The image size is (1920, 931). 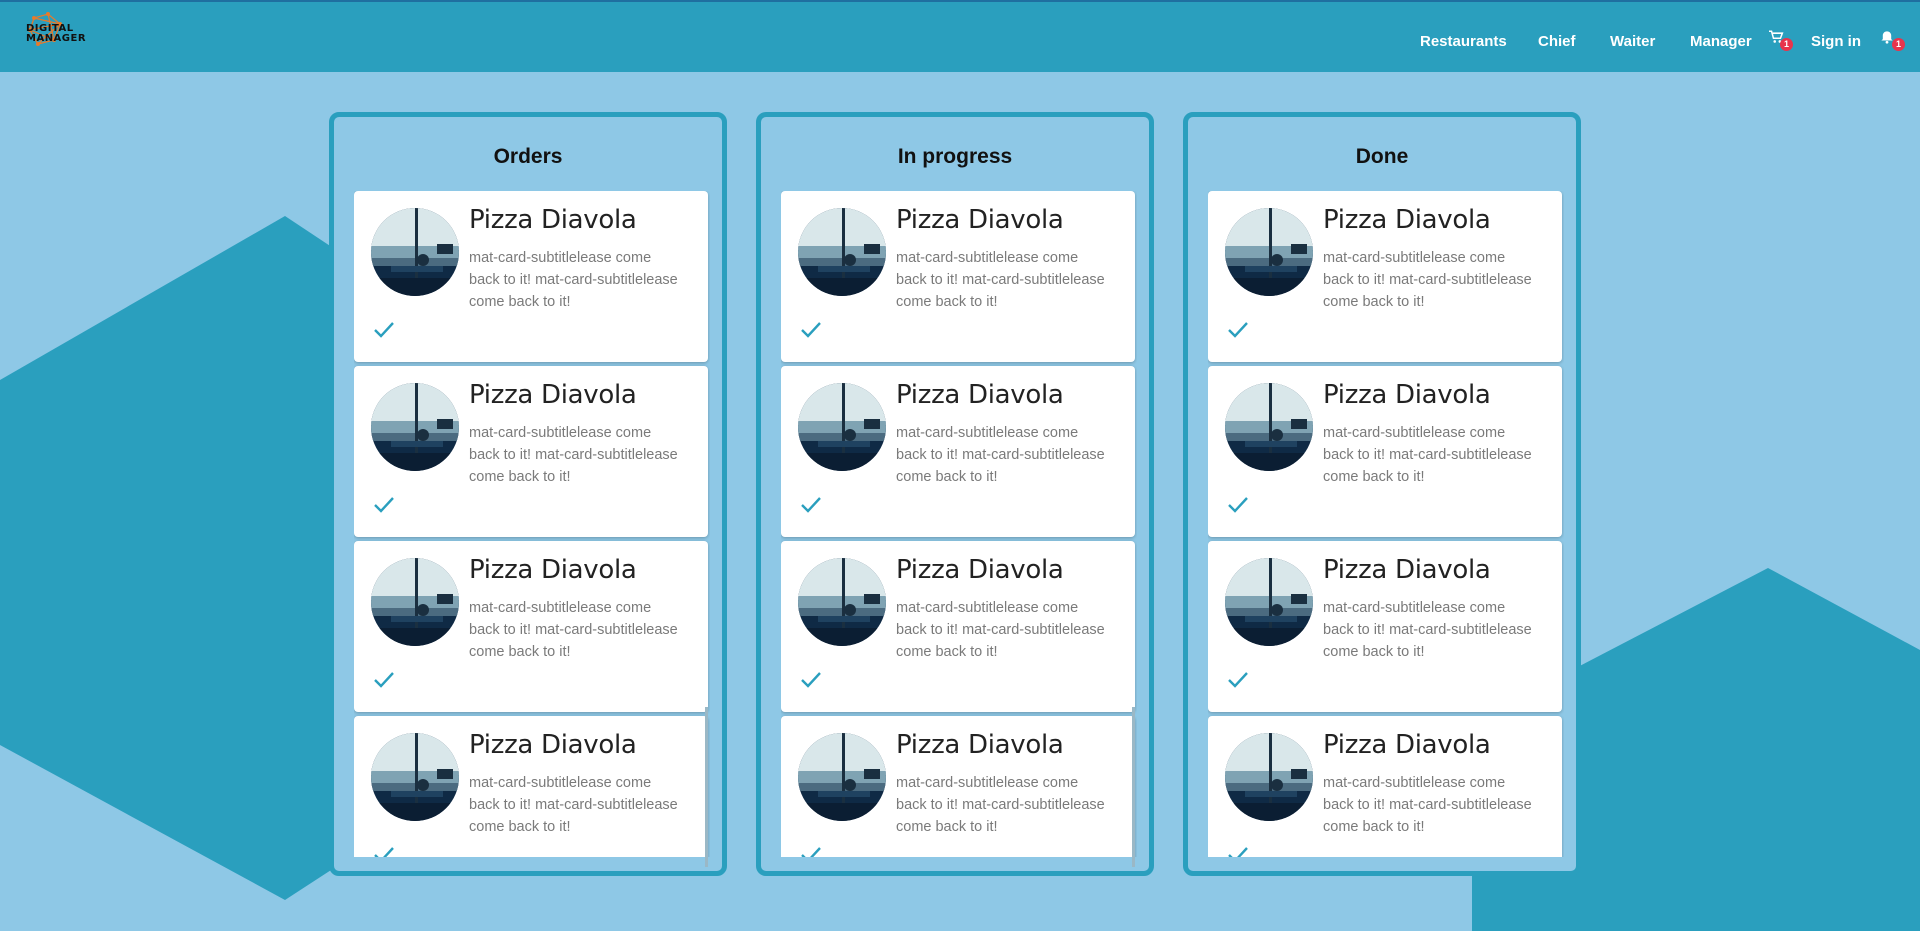 I want to click on logo-text: DIGITAL MANAGER, so click(x=56, y=34).